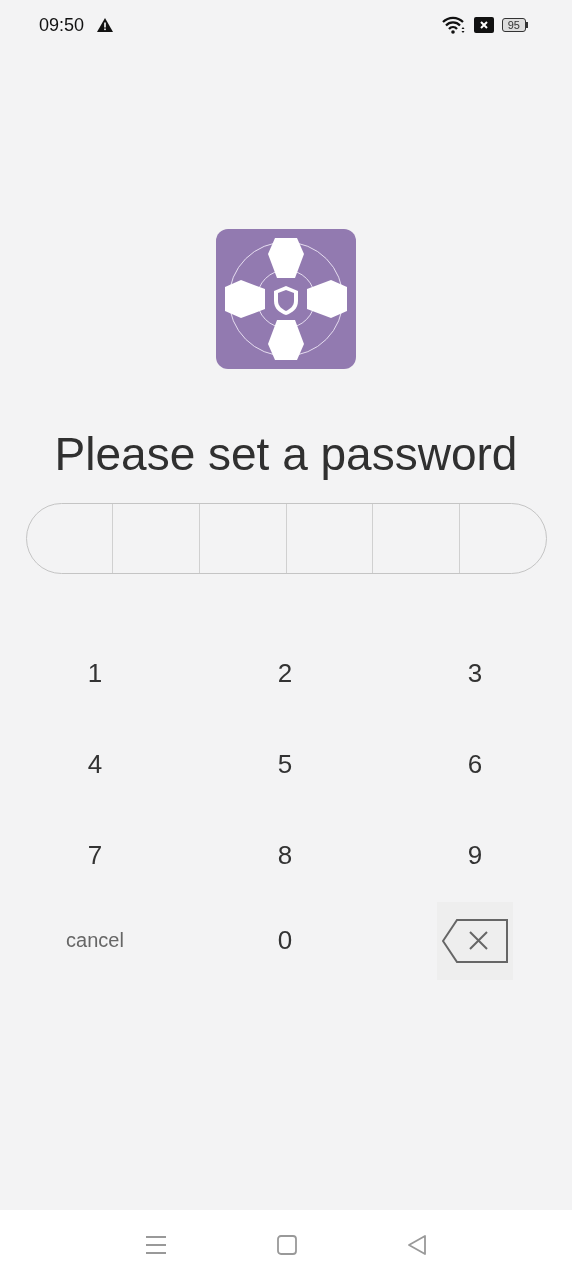 Image resolution: width=572 pixels, height=1280 pixels. What do you see at coordinates (95, 855) in the screenshot?
I see `digit-key: 7` at bounding box center [95, 855].